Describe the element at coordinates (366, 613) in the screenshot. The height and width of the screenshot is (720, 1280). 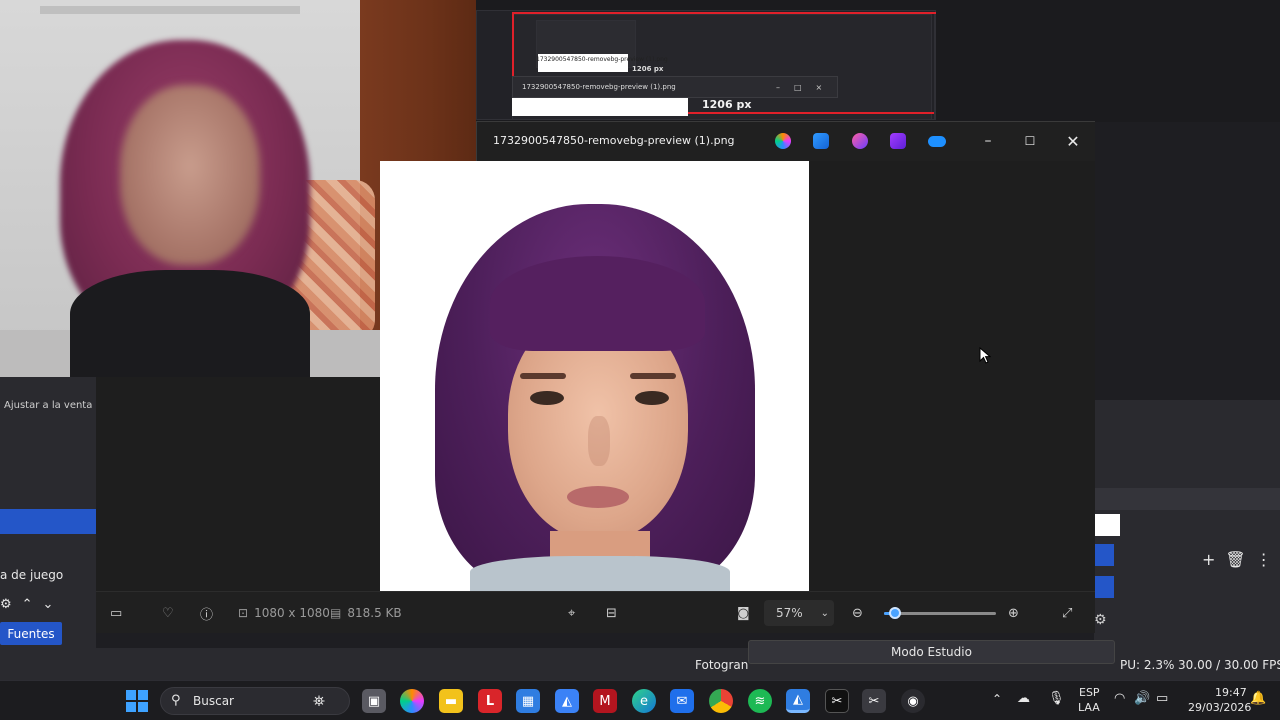
I see `file-size: ▤ 818.5 KB` at that location.